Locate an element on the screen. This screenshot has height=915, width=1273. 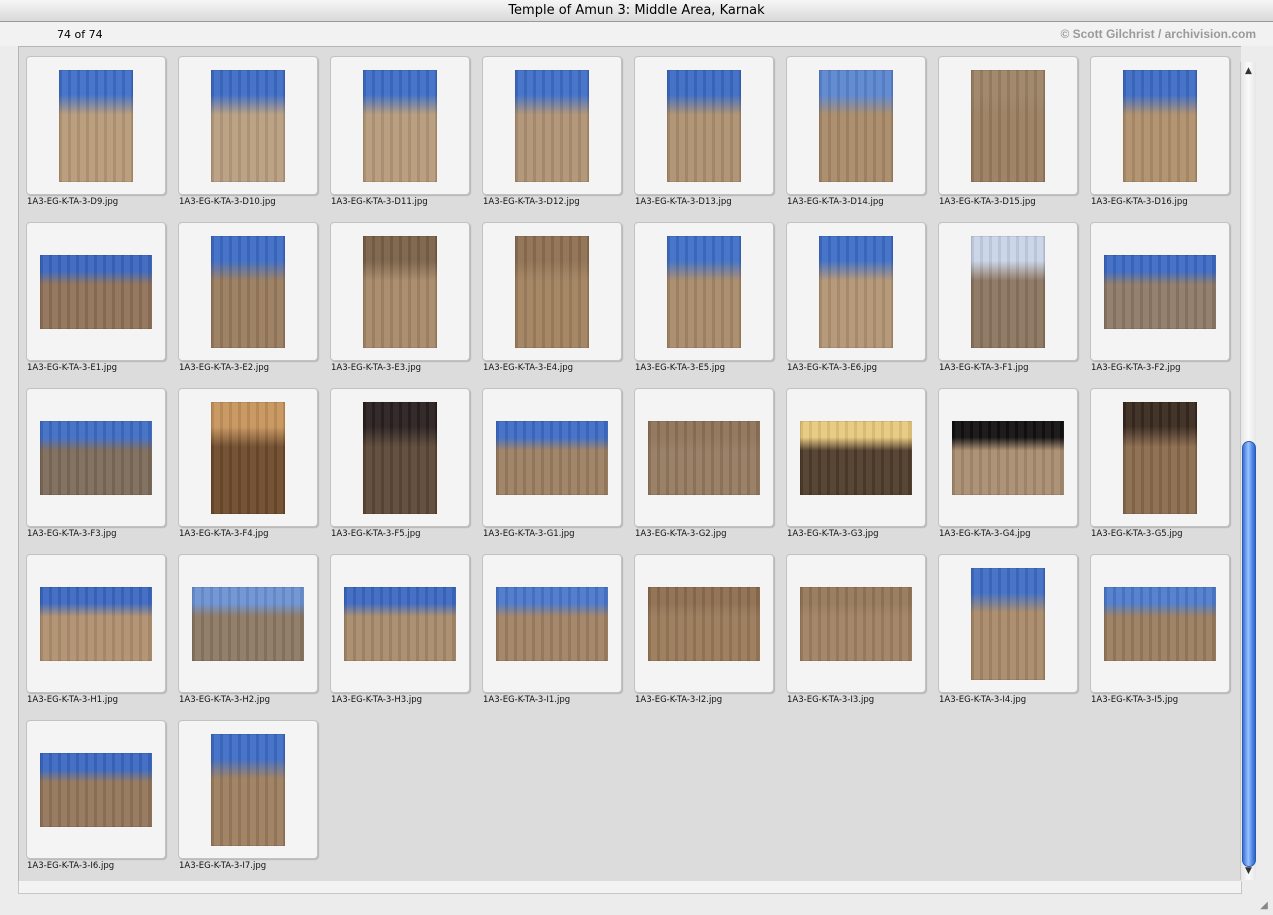
thumbnail-item: 1A3-EG-K-TA-3-G2.jpg is located at coordinates (704, 471).